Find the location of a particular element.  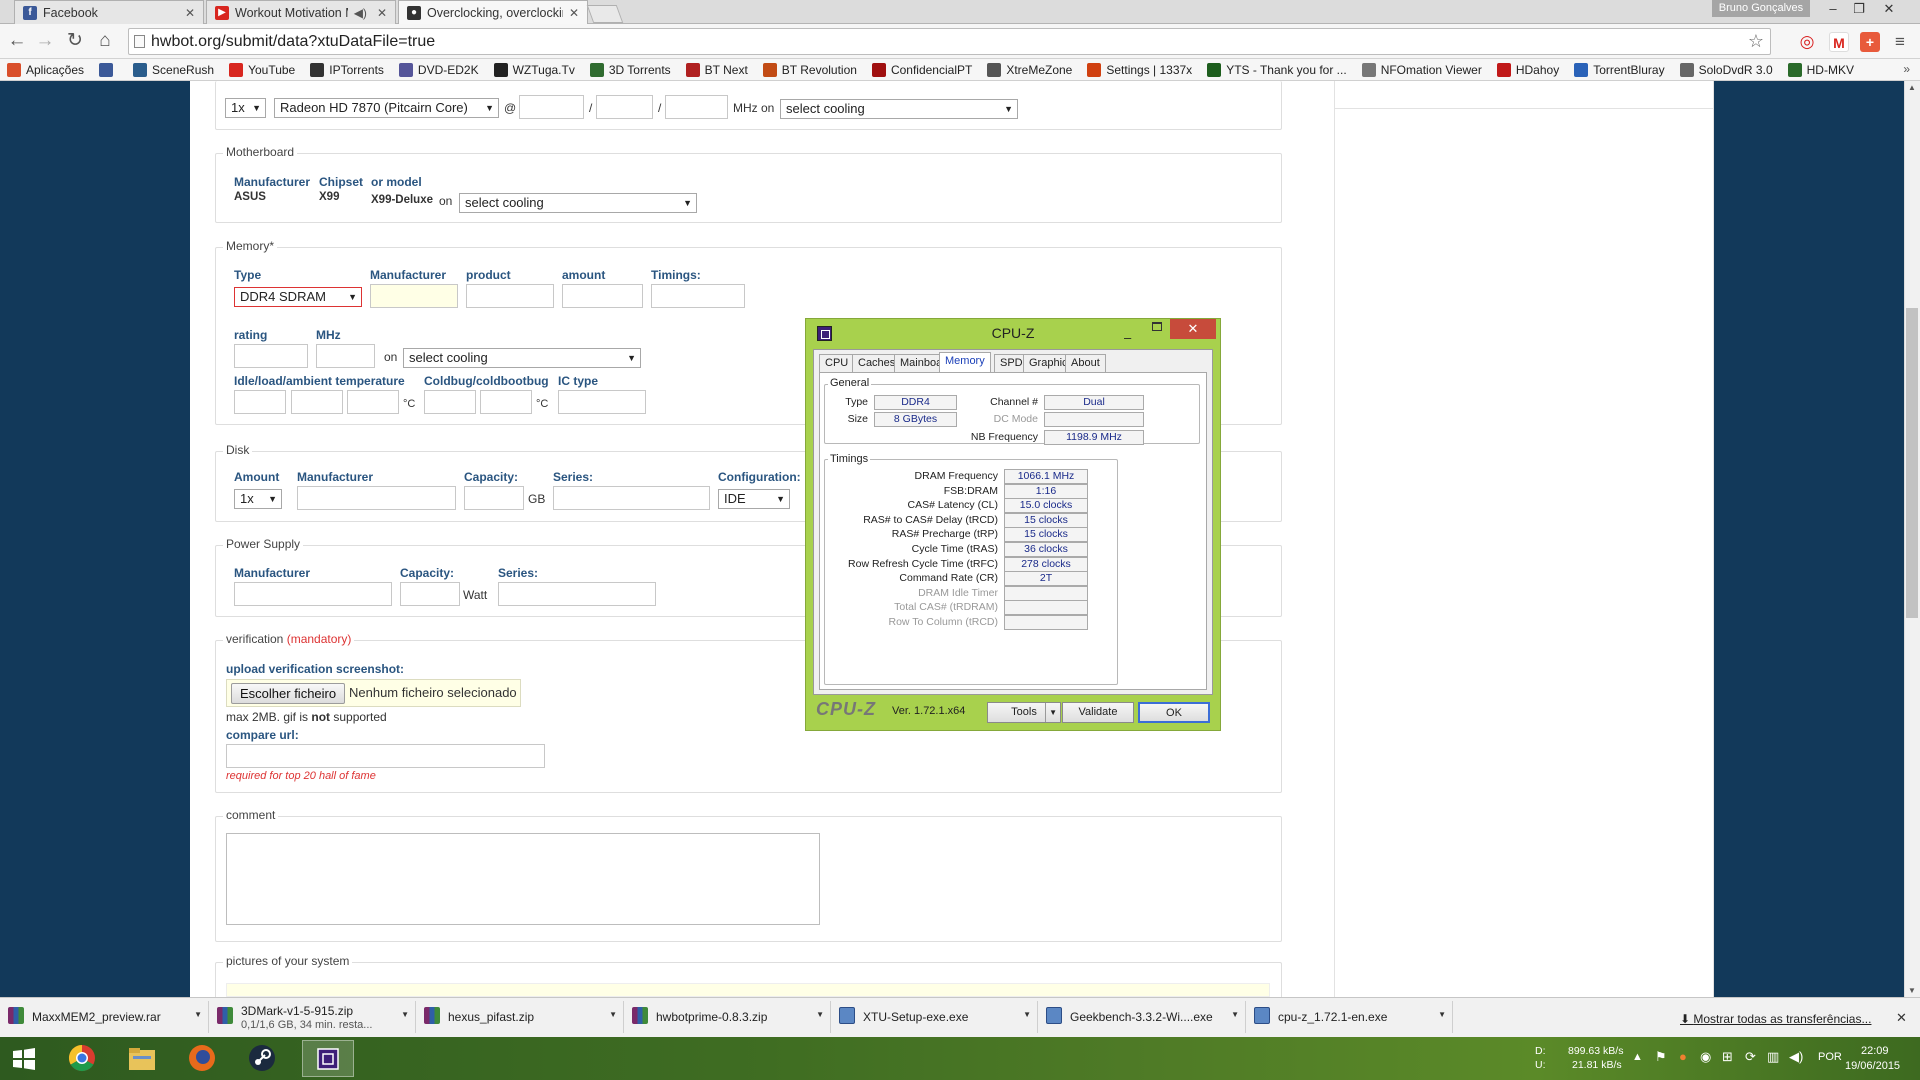

forward-arrow-icon: → is located at coordinates (45, 42).